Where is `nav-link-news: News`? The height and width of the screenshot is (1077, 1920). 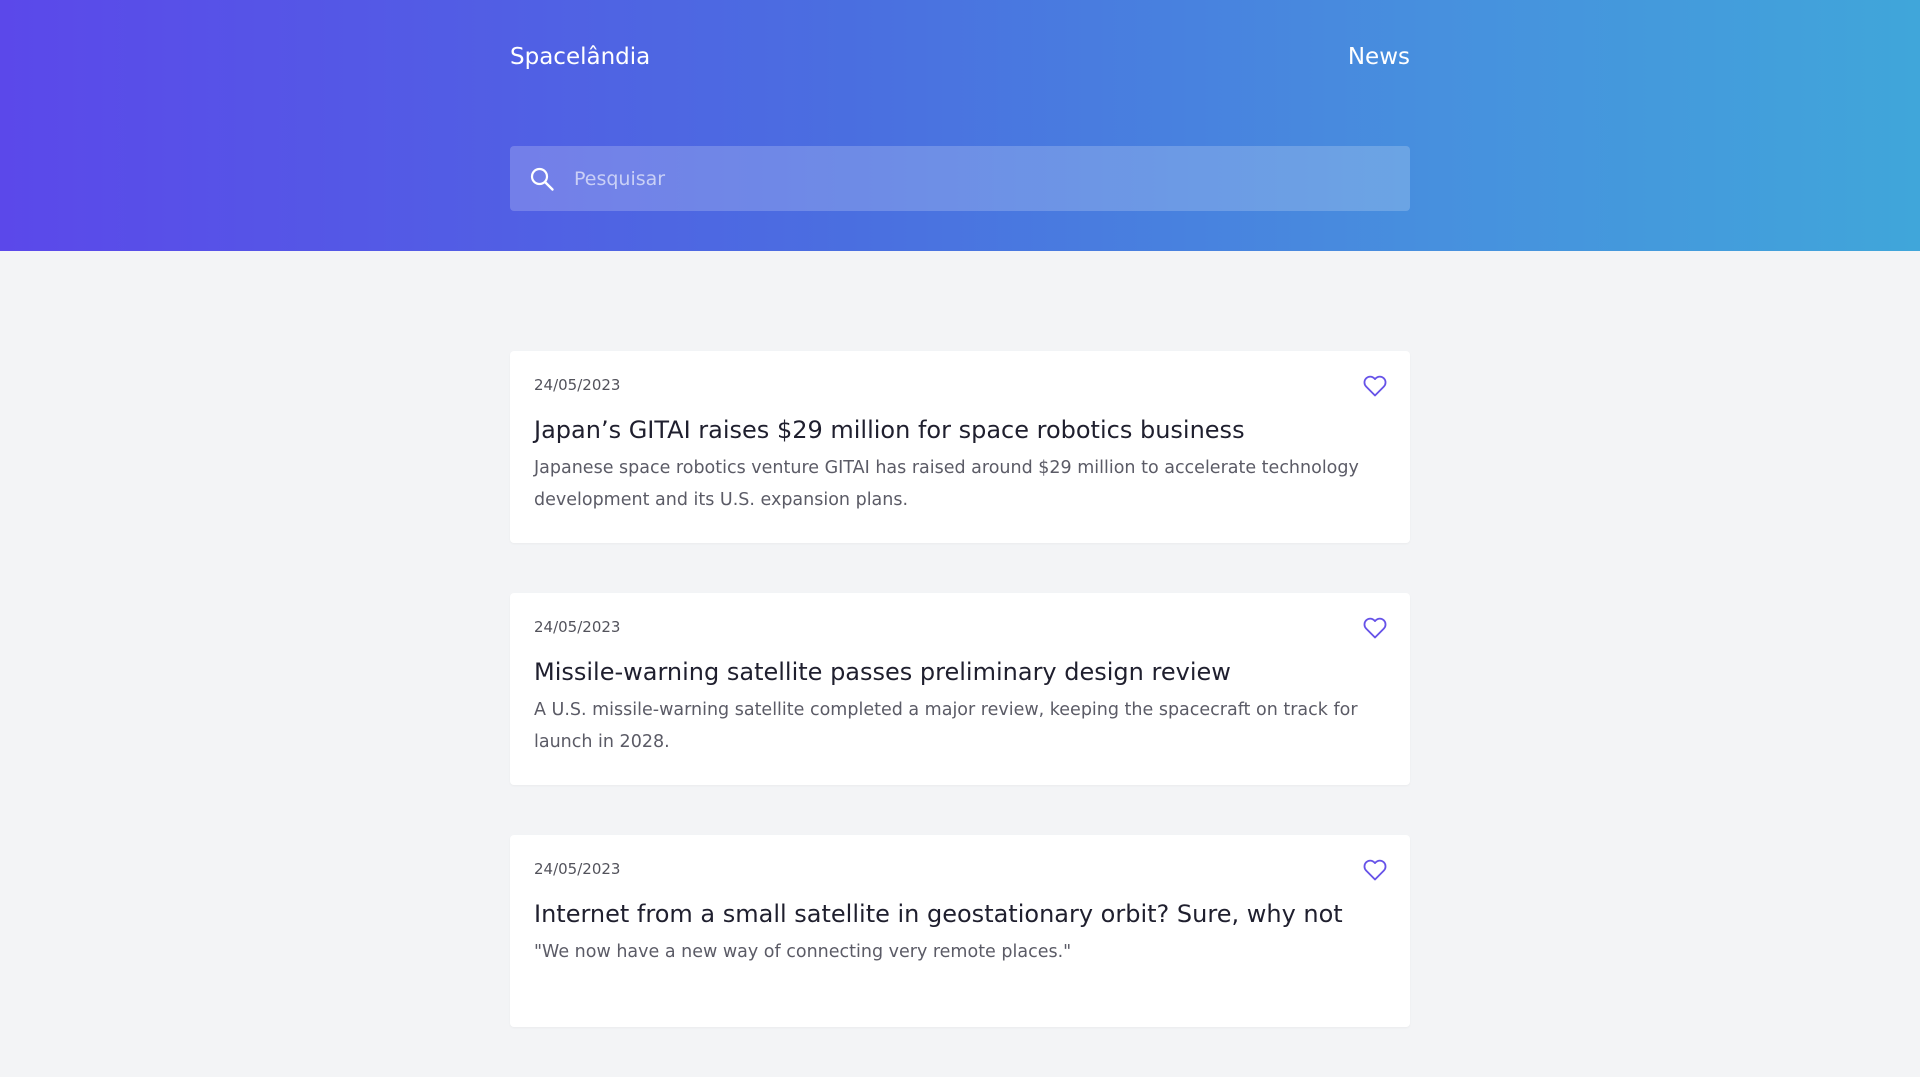 nav-link-news: News is located at coordinates (1379, 57).